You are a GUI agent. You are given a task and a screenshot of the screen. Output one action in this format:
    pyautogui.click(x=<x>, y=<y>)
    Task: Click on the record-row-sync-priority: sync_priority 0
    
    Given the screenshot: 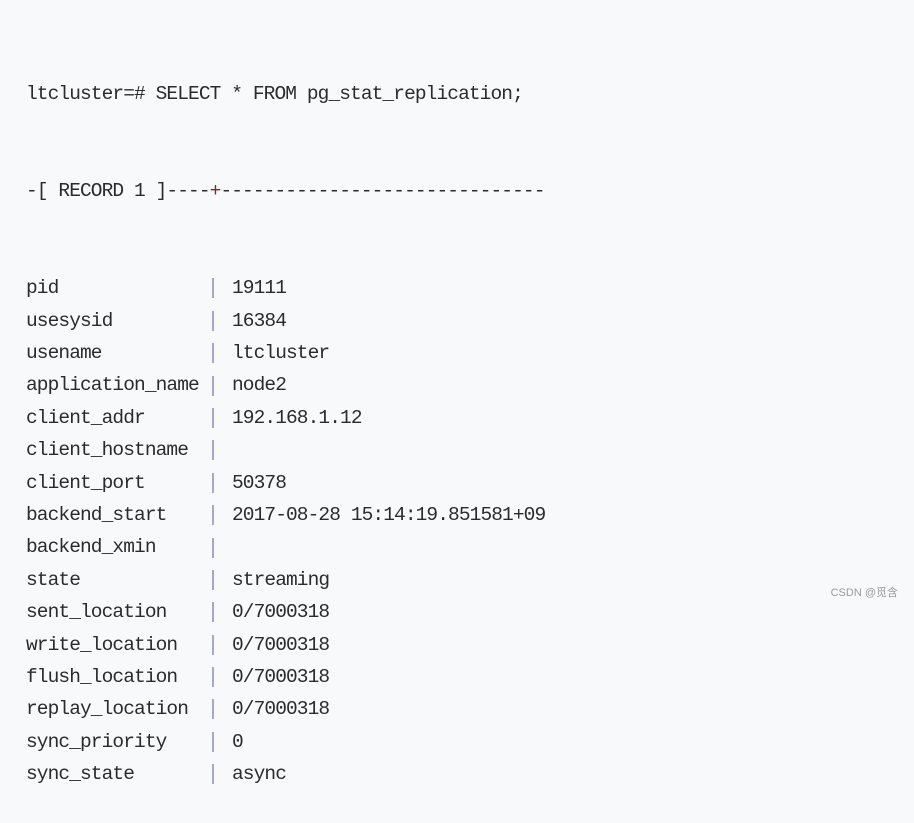 What is the action you would take?
    pyautogui.click(x=285, y=742)
    